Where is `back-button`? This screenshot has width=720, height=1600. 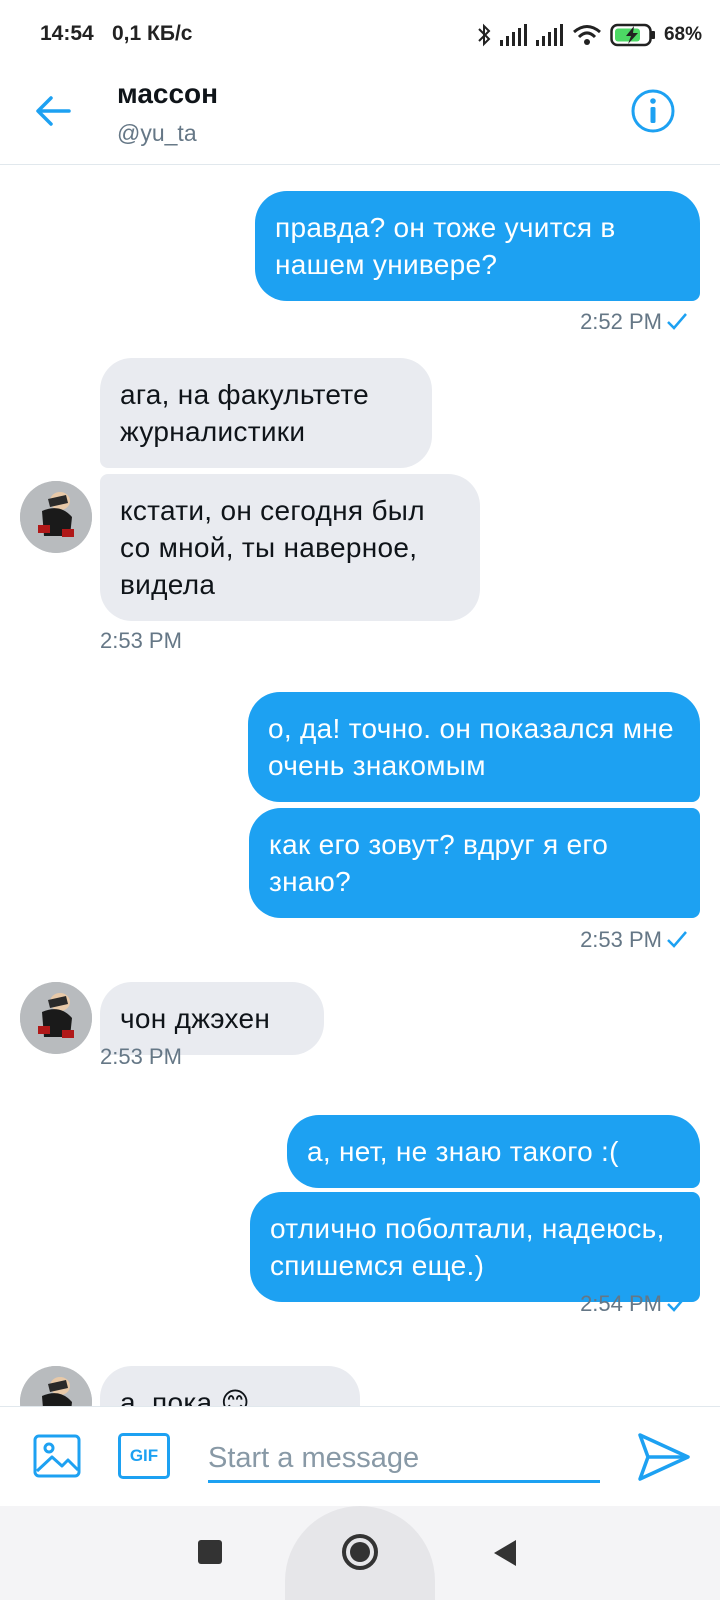 back-button is located at coordinates (53, 111).